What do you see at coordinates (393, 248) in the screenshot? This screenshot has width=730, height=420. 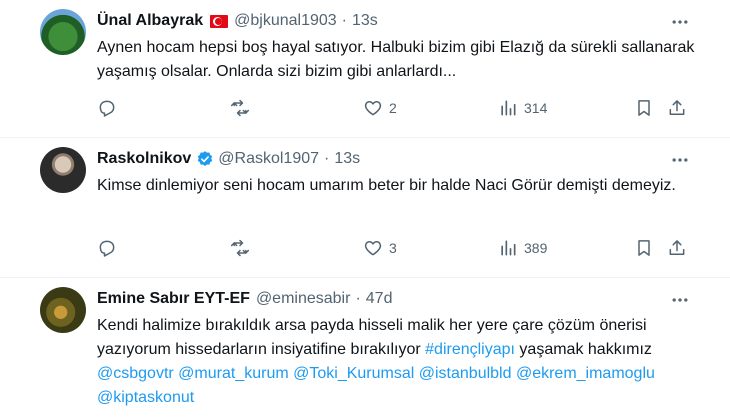 I see `like-count: 3` at bounding box center [393, 248].